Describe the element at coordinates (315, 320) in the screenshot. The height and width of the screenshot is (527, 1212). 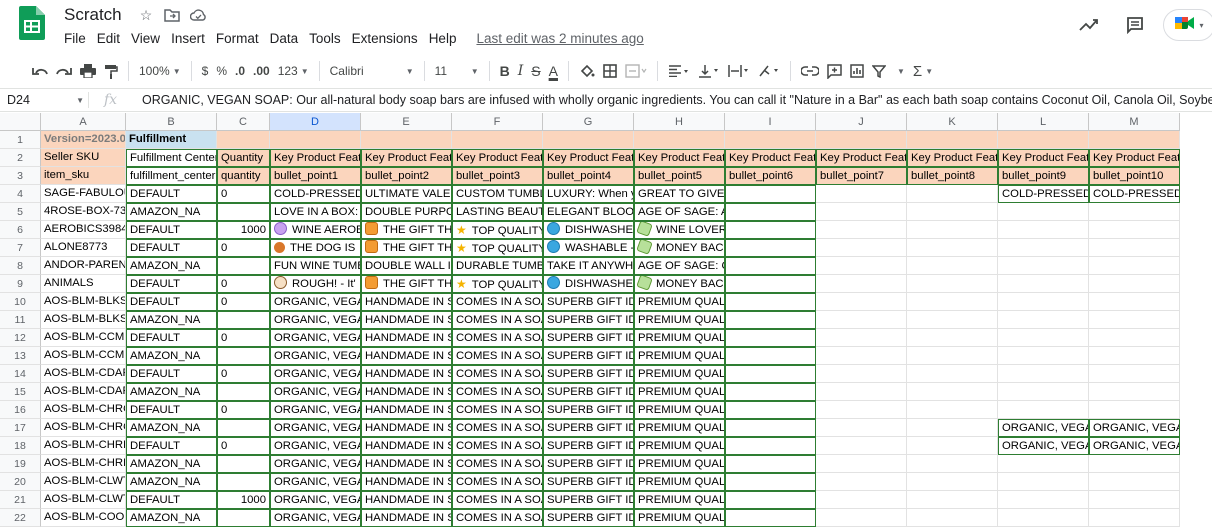
I see `cell-d11: ORGANIC, VEGAN` at that location.